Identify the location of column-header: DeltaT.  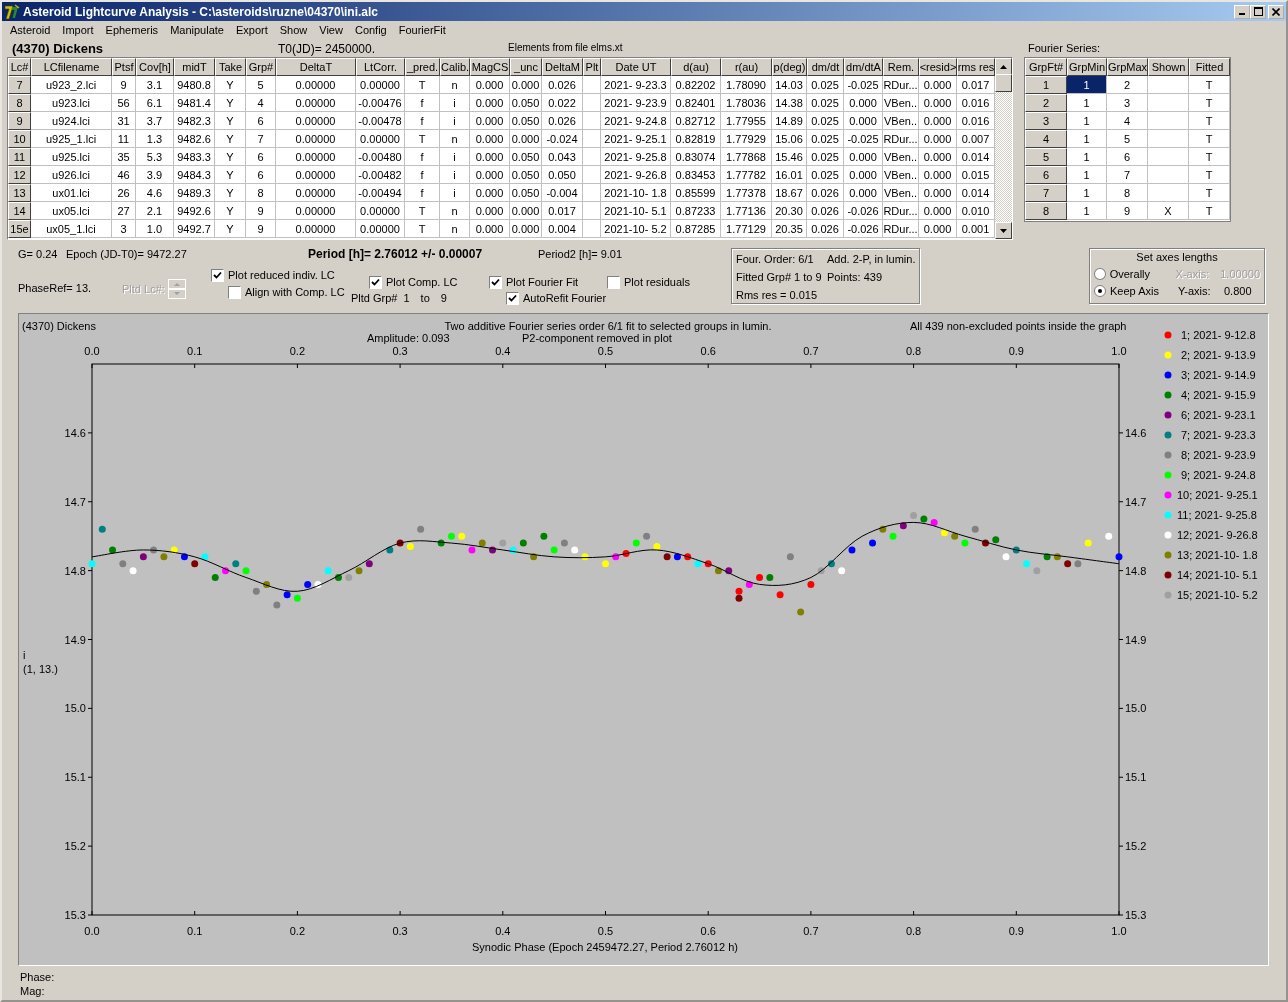
(316, 67).